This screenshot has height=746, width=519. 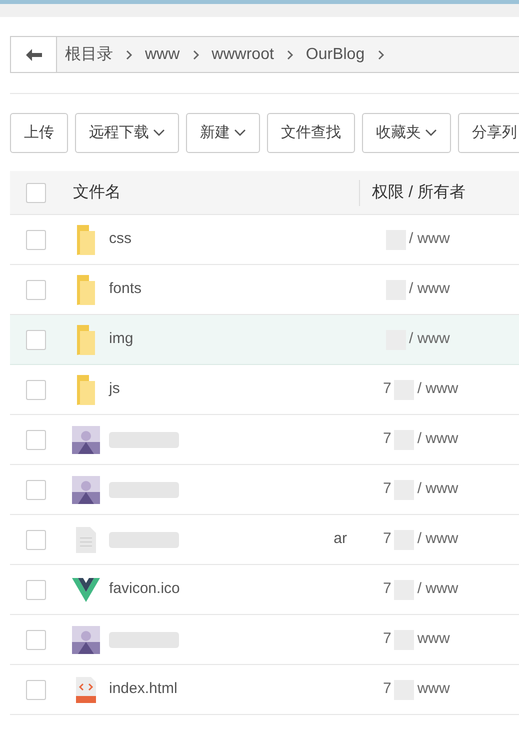 What do you see at coordinates (223, 133) in the screenshot?
I see `toolbar-button: 新建` at bounding box center [223, 133].